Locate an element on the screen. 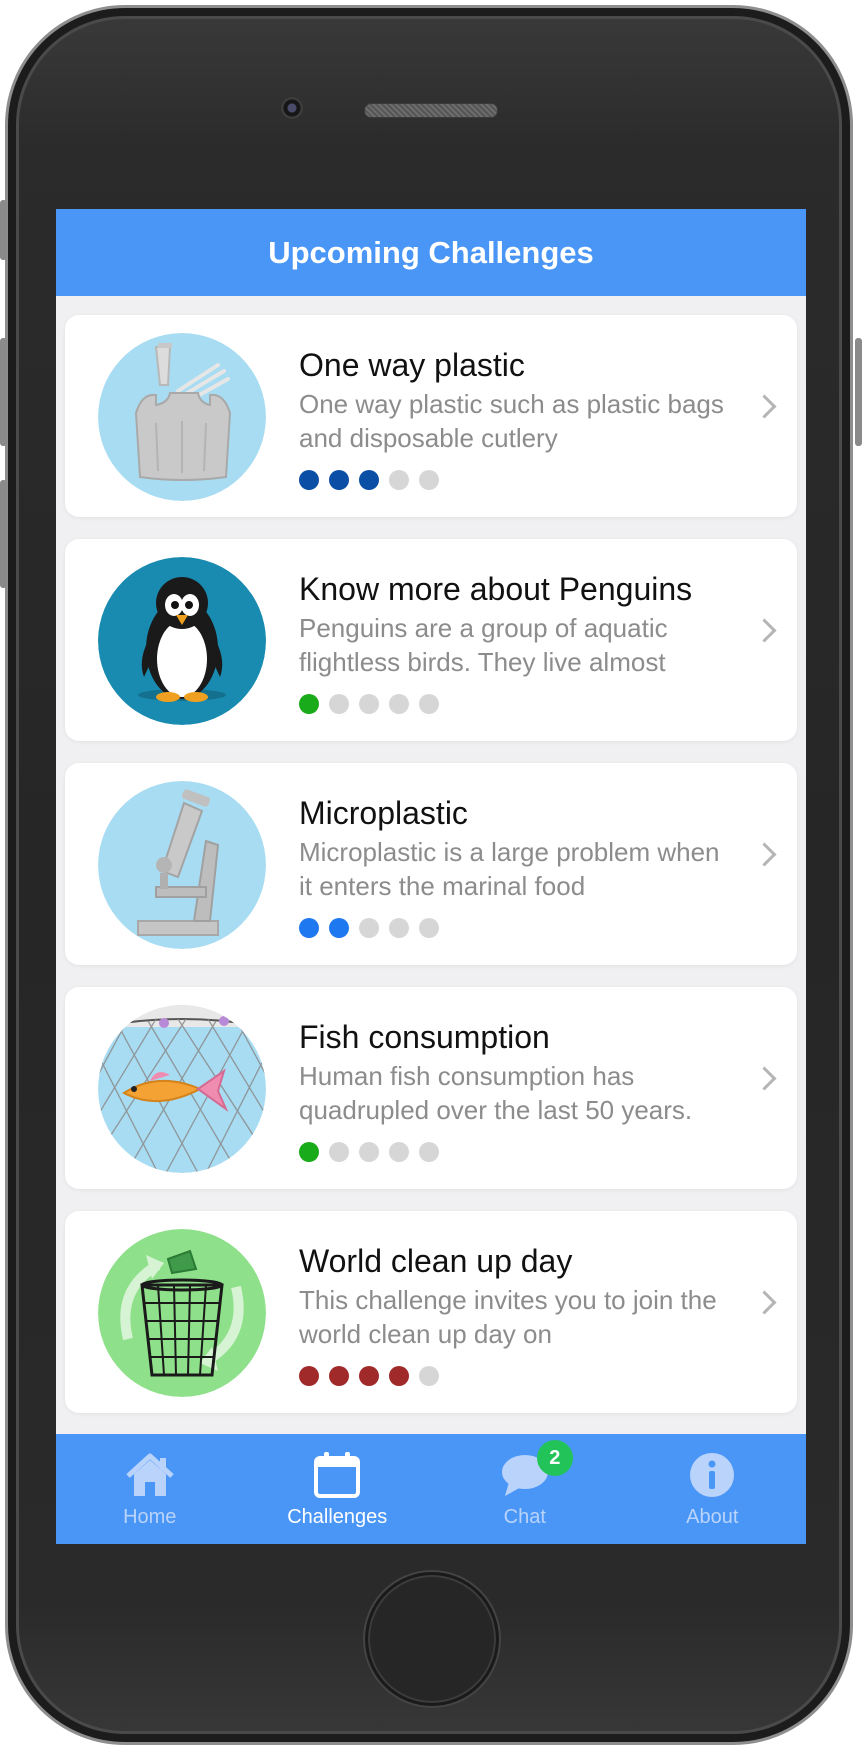  tab-label: Challenges is located at coordinates (337, 1517).